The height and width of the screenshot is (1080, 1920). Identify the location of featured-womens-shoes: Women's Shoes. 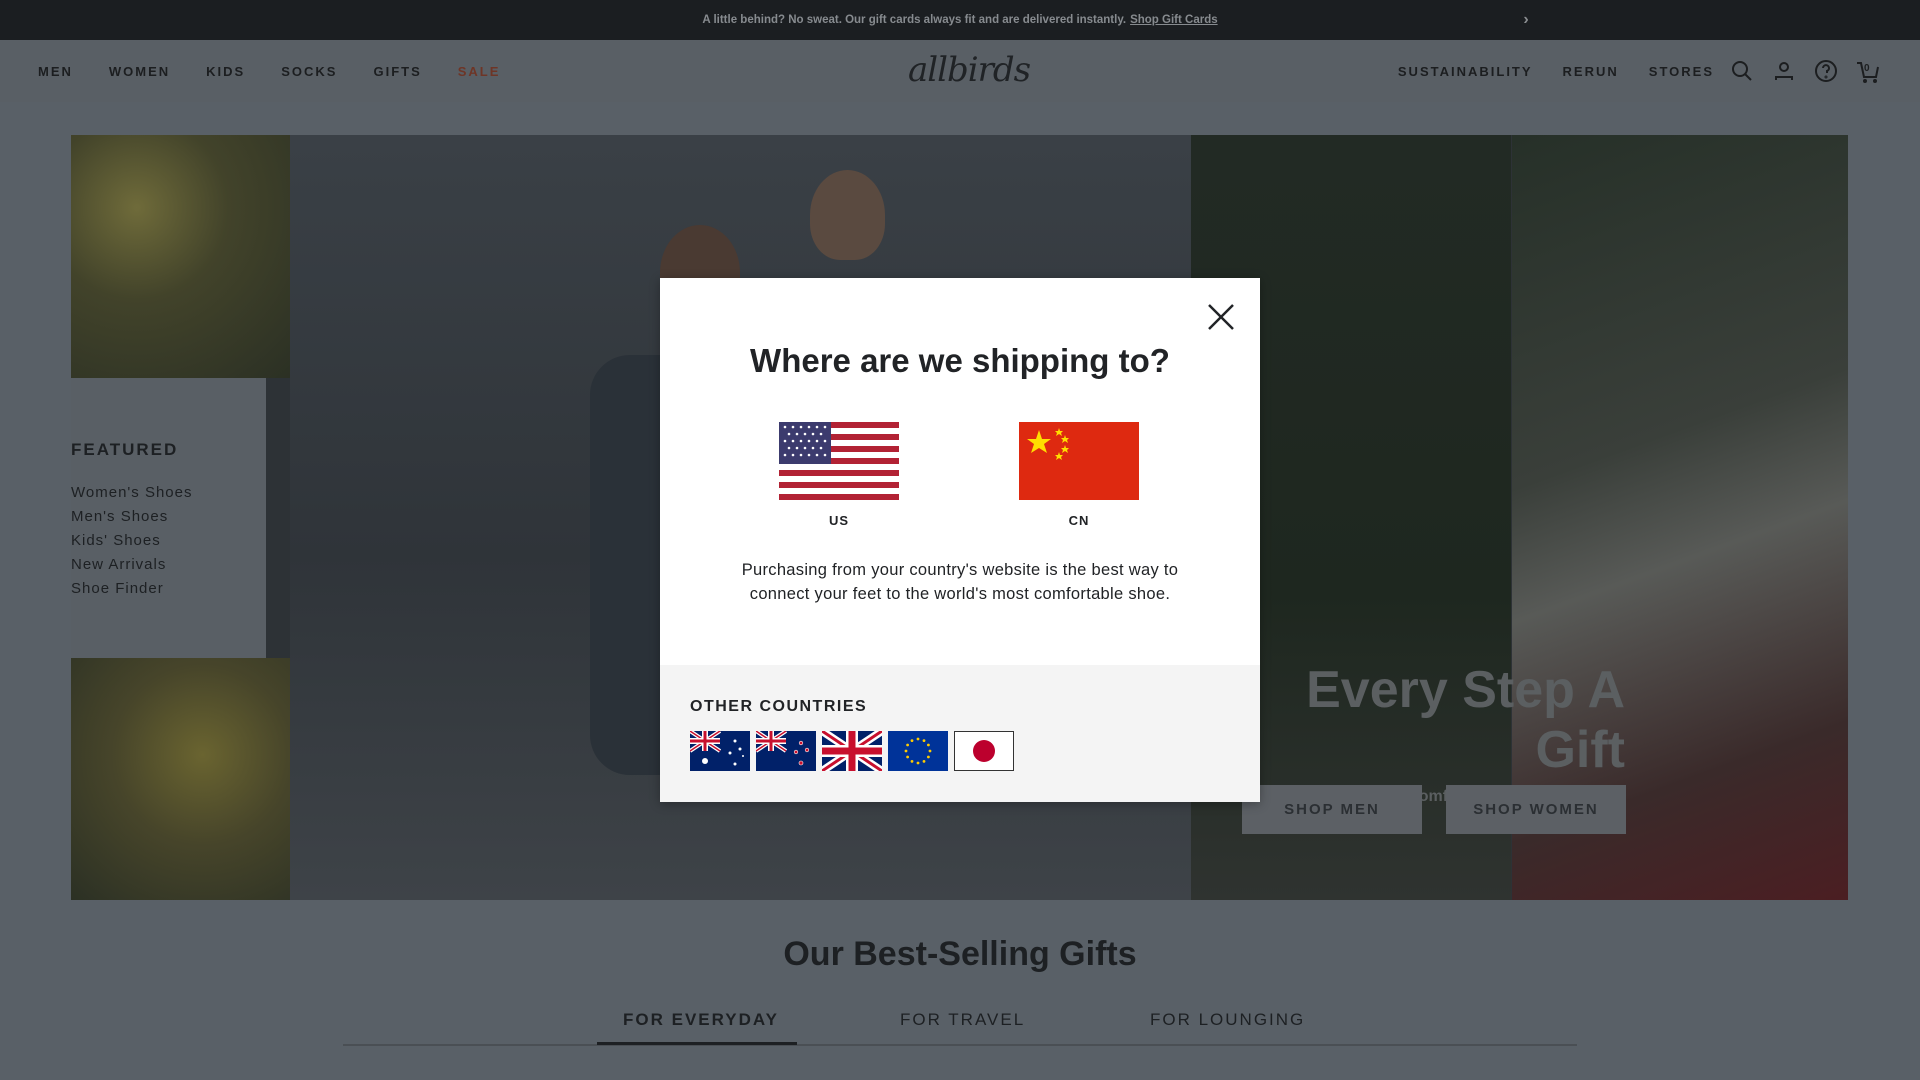
(131, 492).